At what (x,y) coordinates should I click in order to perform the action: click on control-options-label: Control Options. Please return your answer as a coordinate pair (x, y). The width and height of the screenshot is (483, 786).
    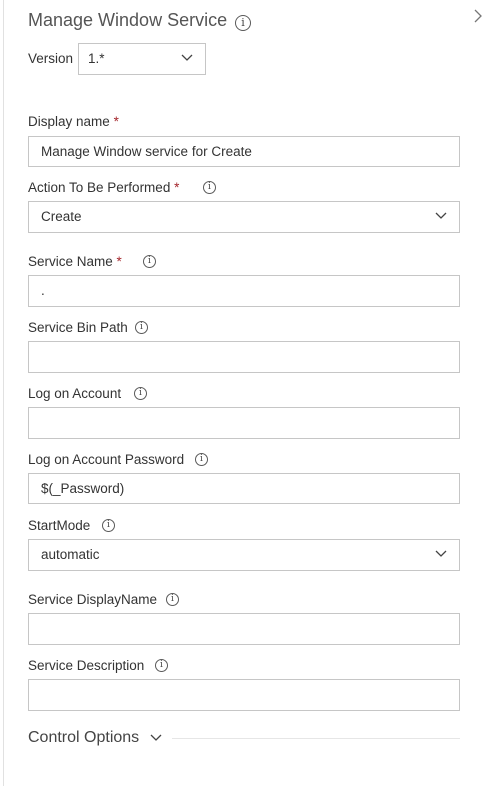
    Looking at the image, I should click on (84, 737).